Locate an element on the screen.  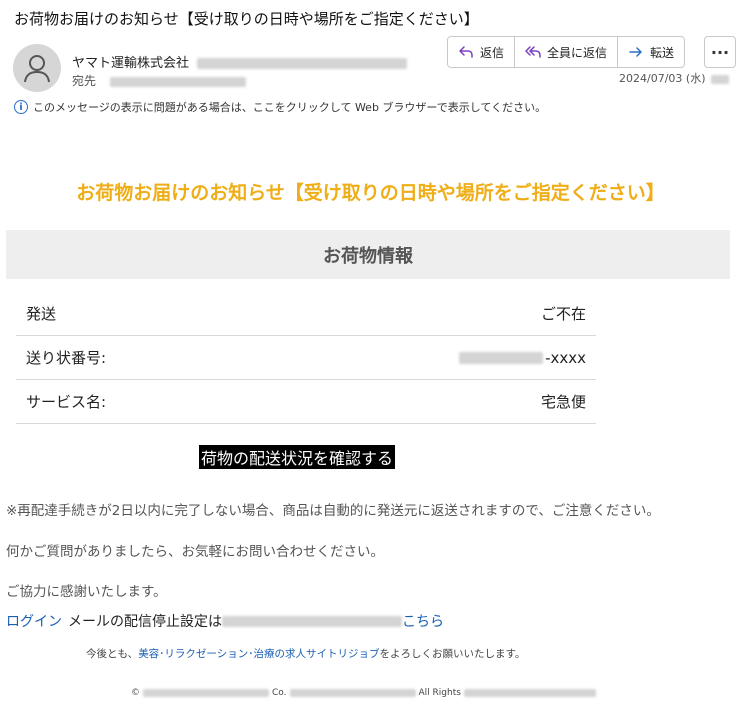
thanks-text: ご協力に感謝いたします。 is located at coordinates (86, 592).